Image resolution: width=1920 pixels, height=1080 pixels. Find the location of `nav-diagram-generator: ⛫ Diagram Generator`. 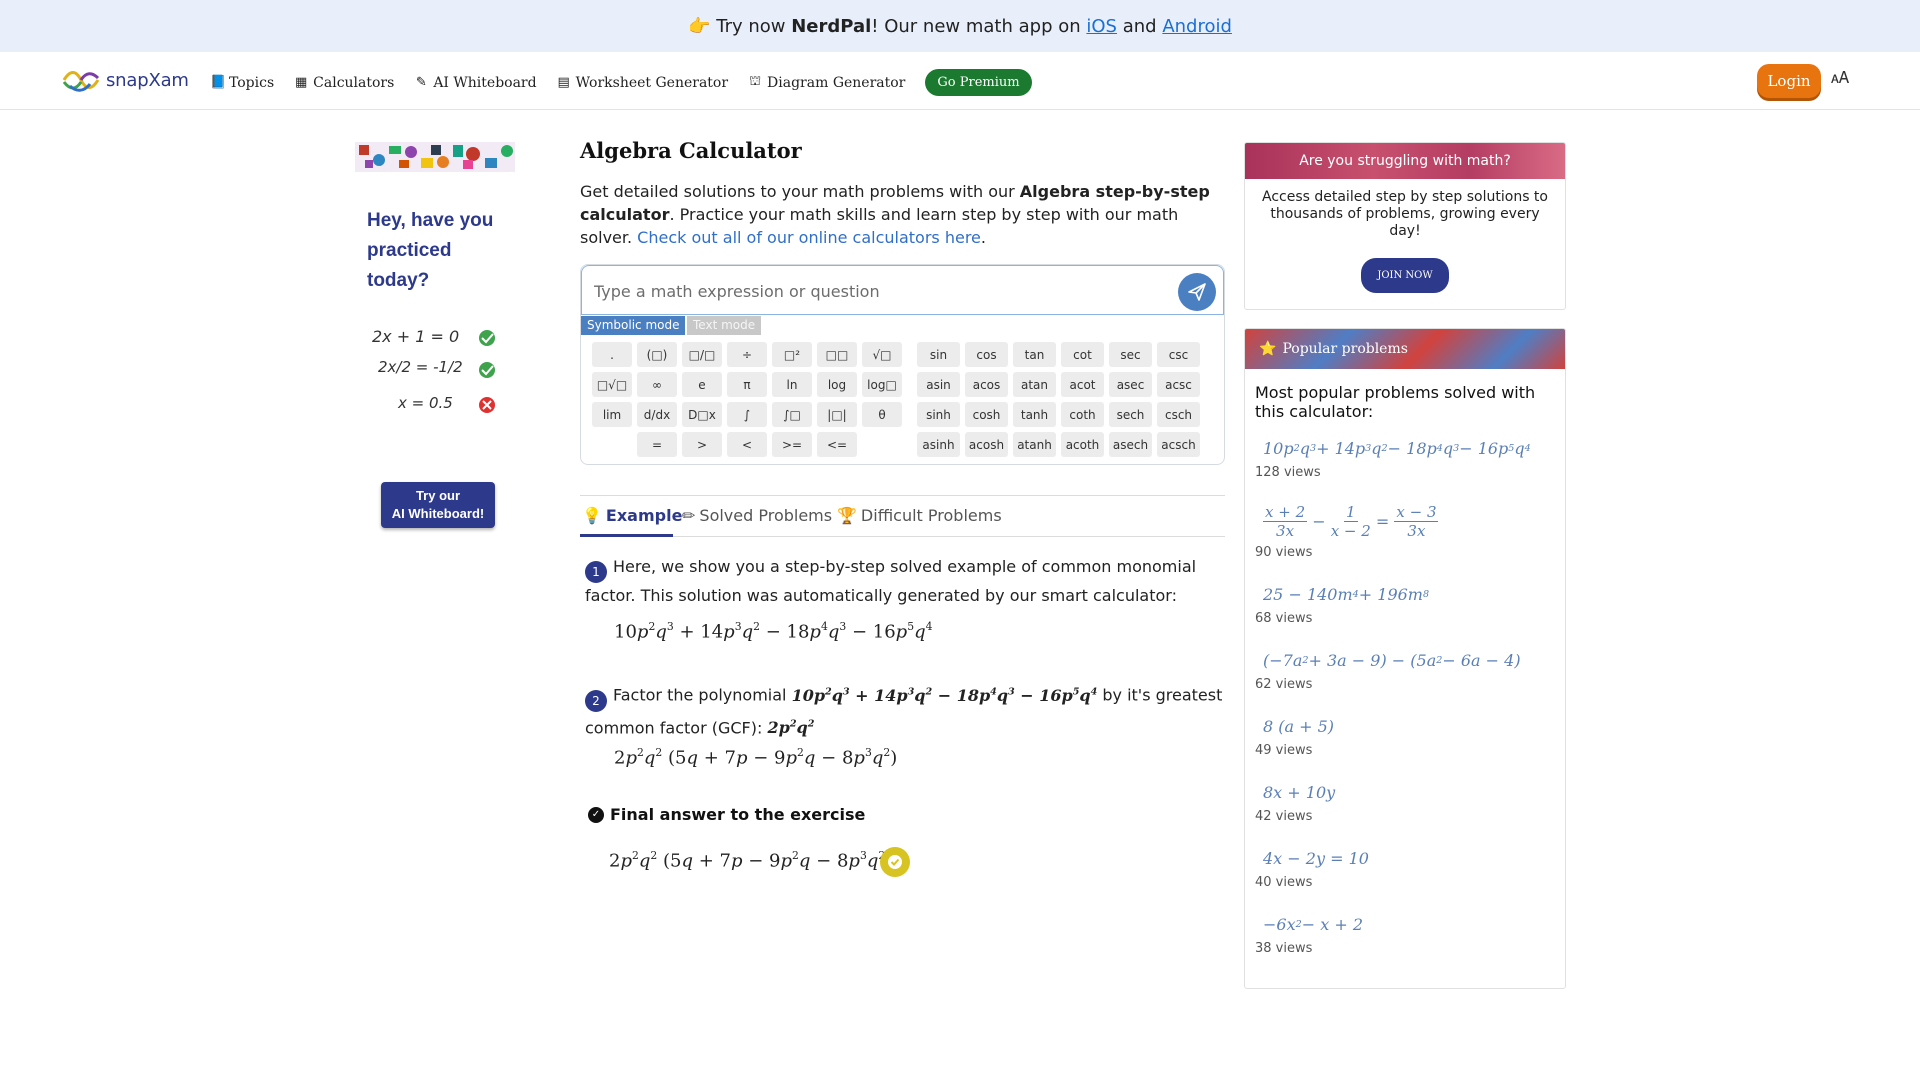

nav-diagram-generator: ⛫ Diagram Generator is located at coordinates (826, 82).